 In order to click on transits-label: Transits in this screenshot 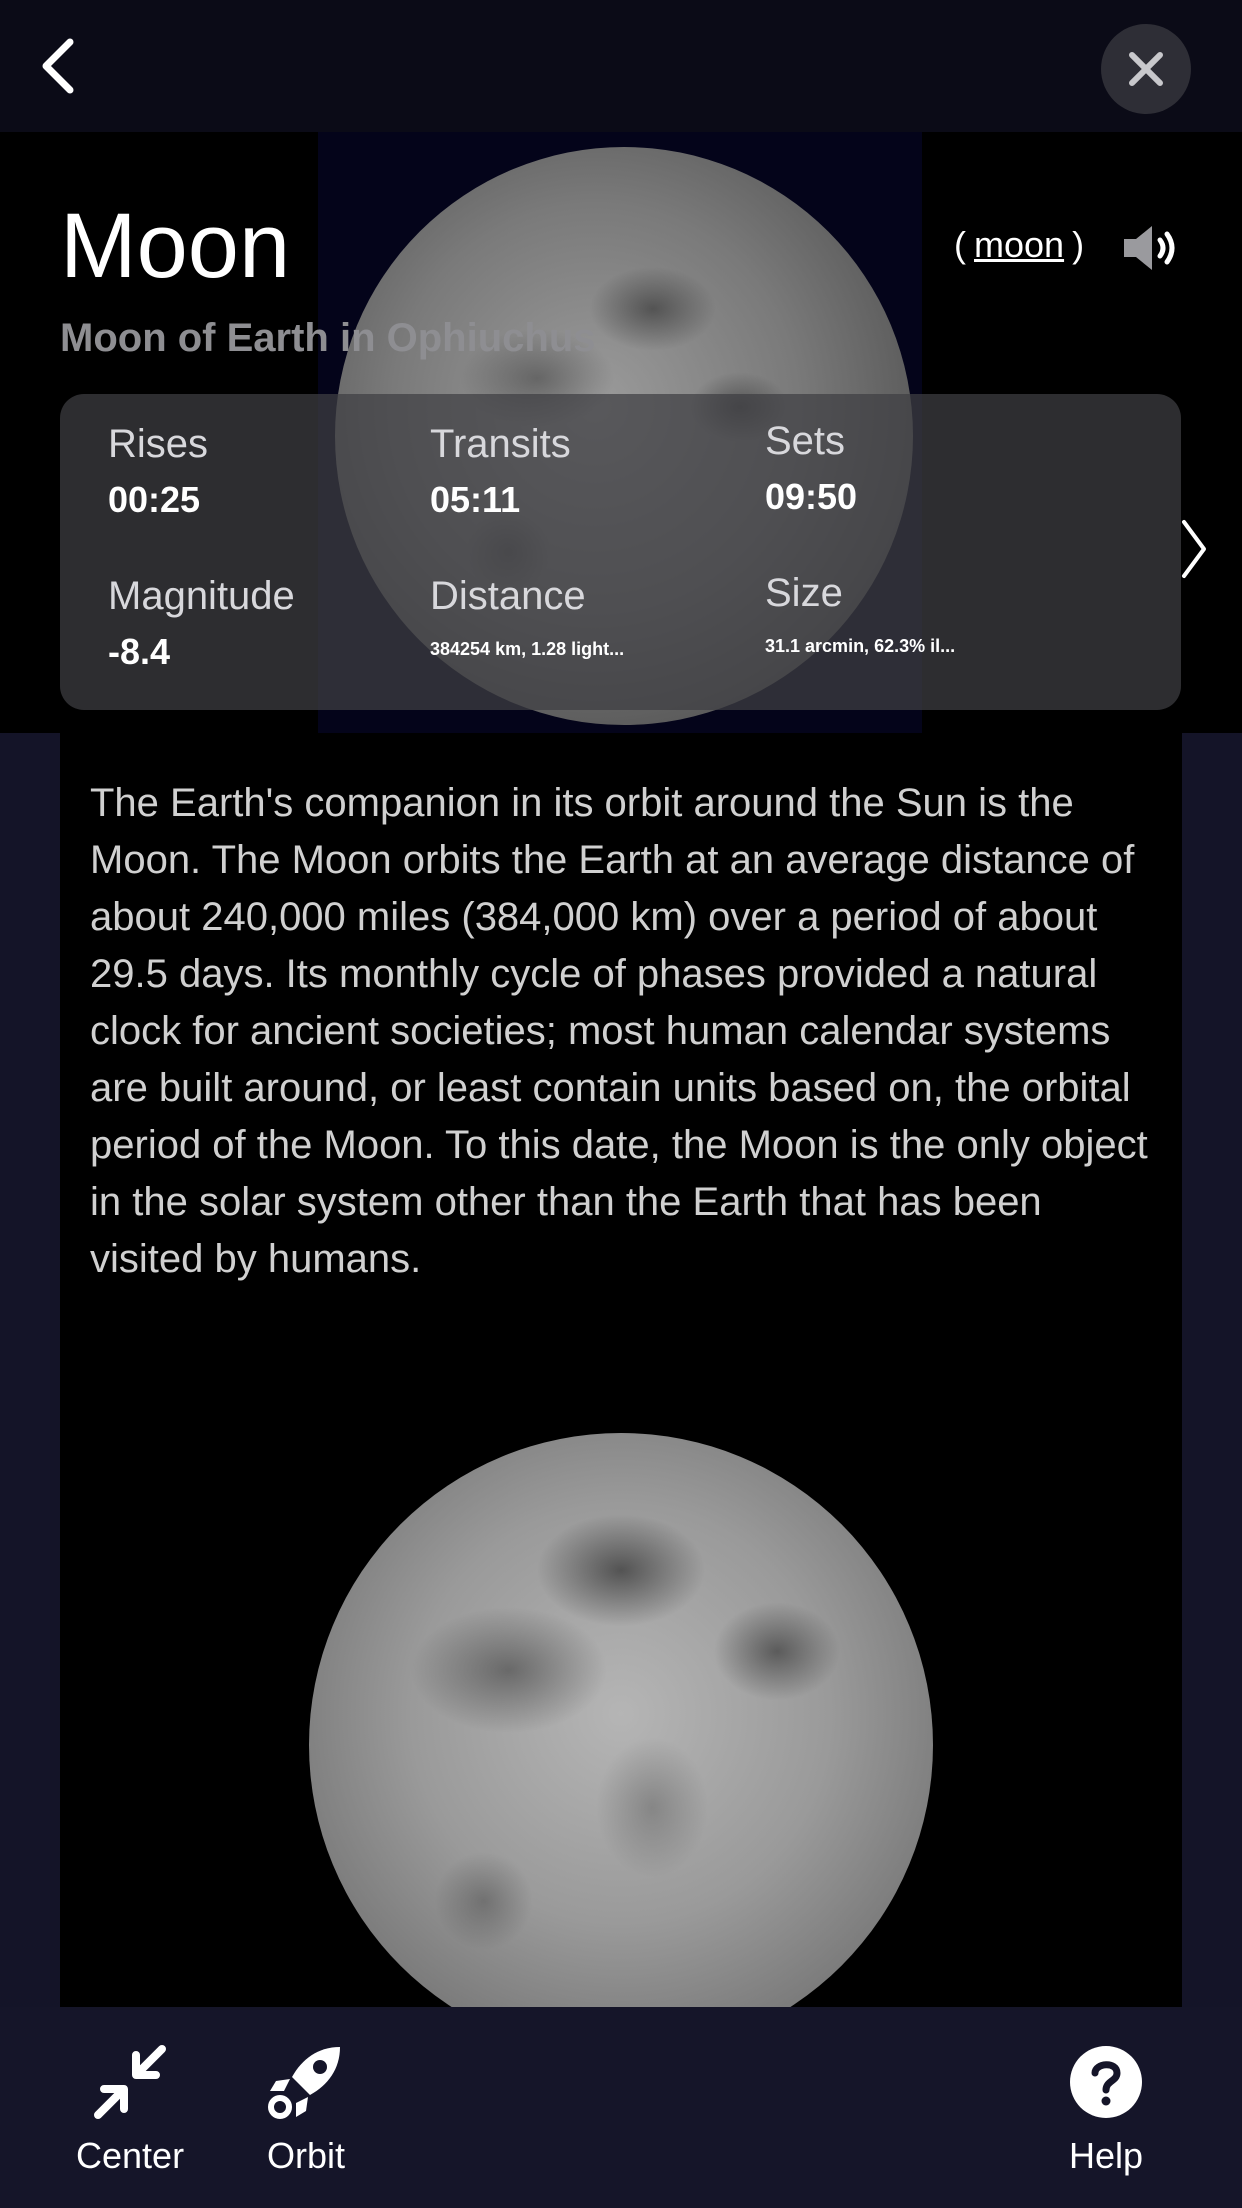, I will do `click(500, 444)`.